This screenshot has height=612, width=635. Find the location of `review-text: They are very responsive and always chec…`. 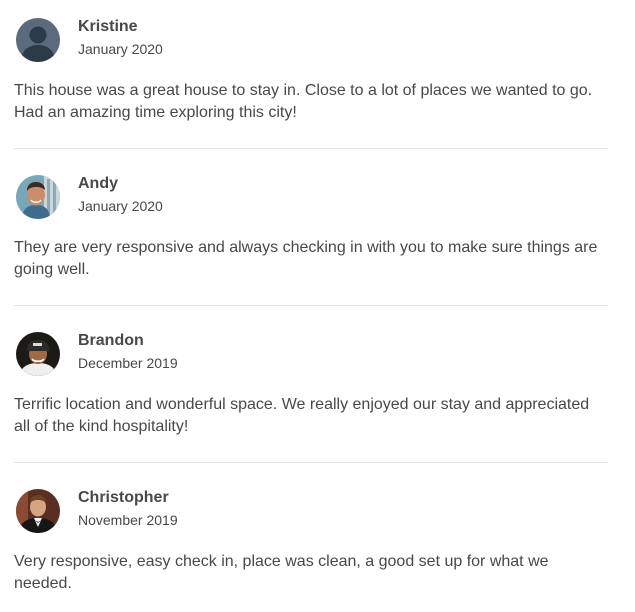

review-text: They are very responsive and always chec… is located at coordinates (306, 258).